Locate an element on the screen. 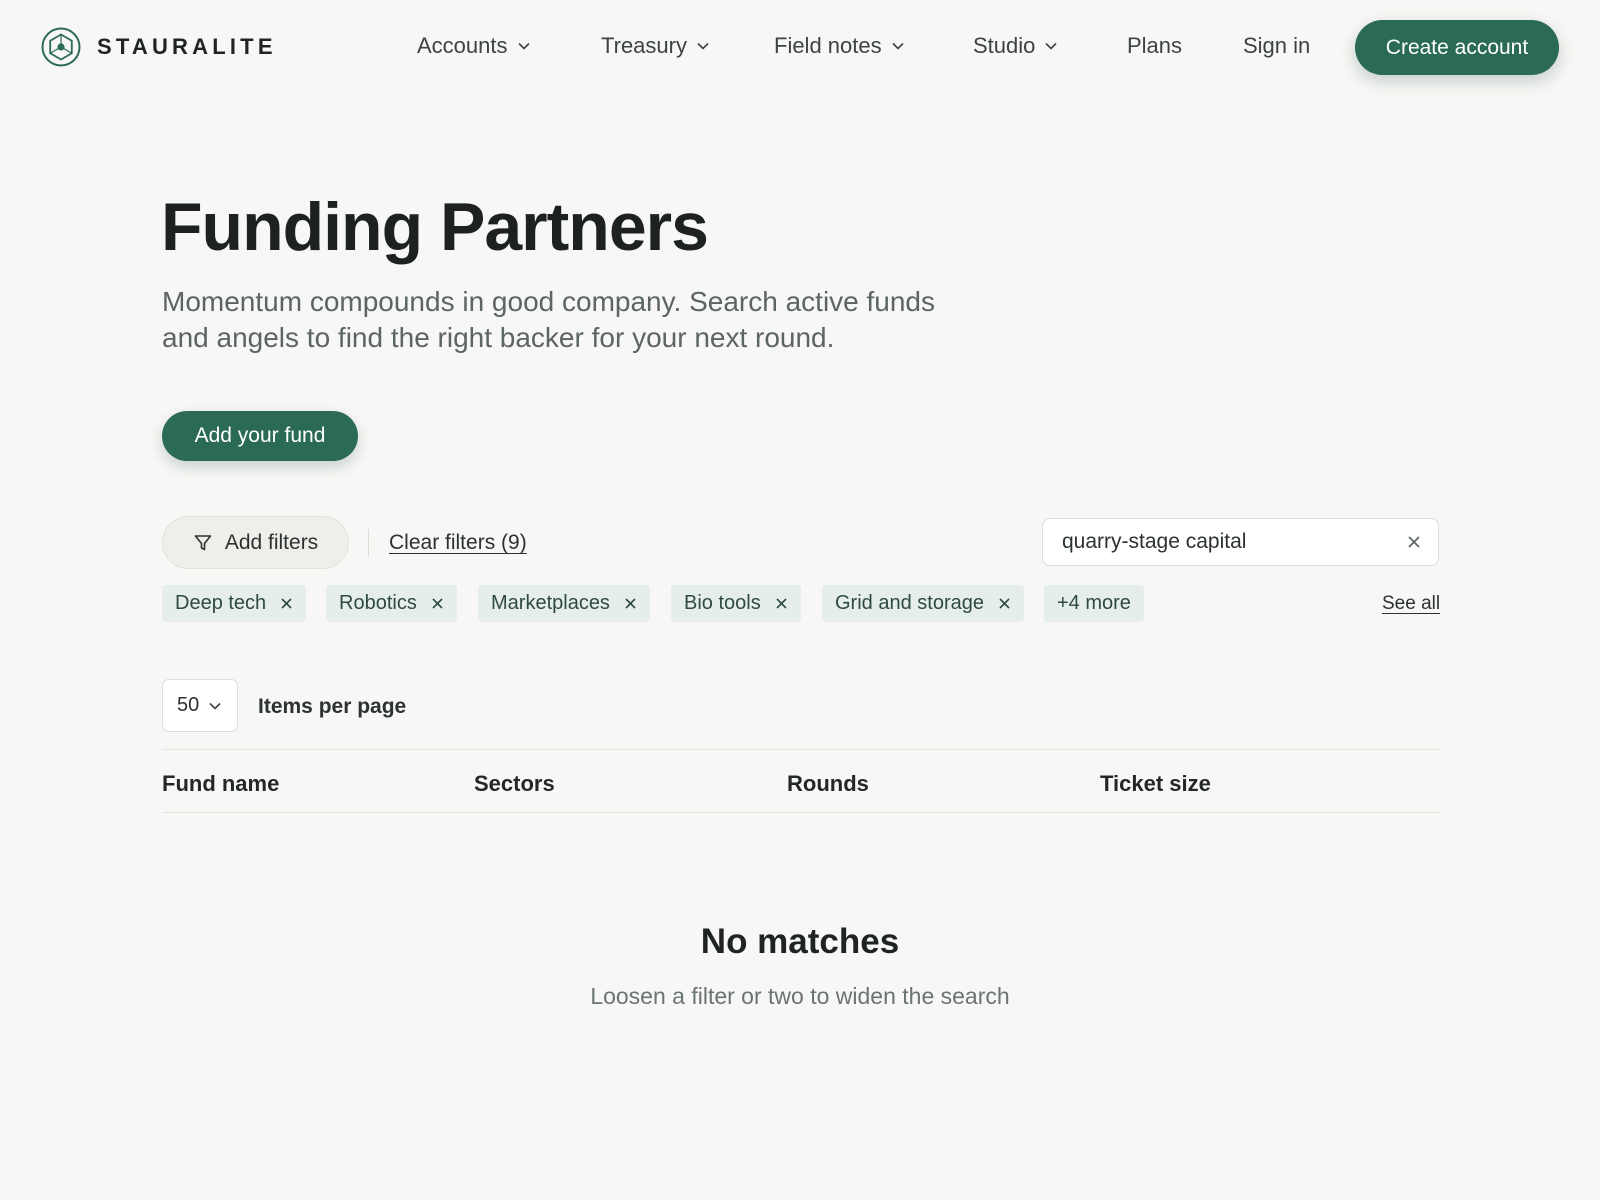 Image resolution: width=1600 pixels, height=1200 pixels. filter-chip-deep-tech: Deep tech is located at coordinates (234, 603).